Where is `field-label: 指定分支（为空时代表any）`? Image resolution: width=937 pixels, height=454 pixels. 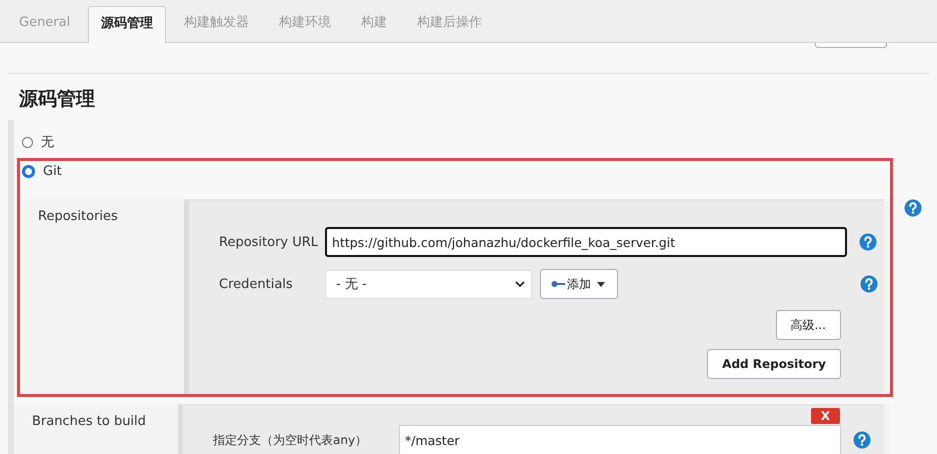
field-label: 指定分支（为空时代表any） is located at coordinates (290, 440).